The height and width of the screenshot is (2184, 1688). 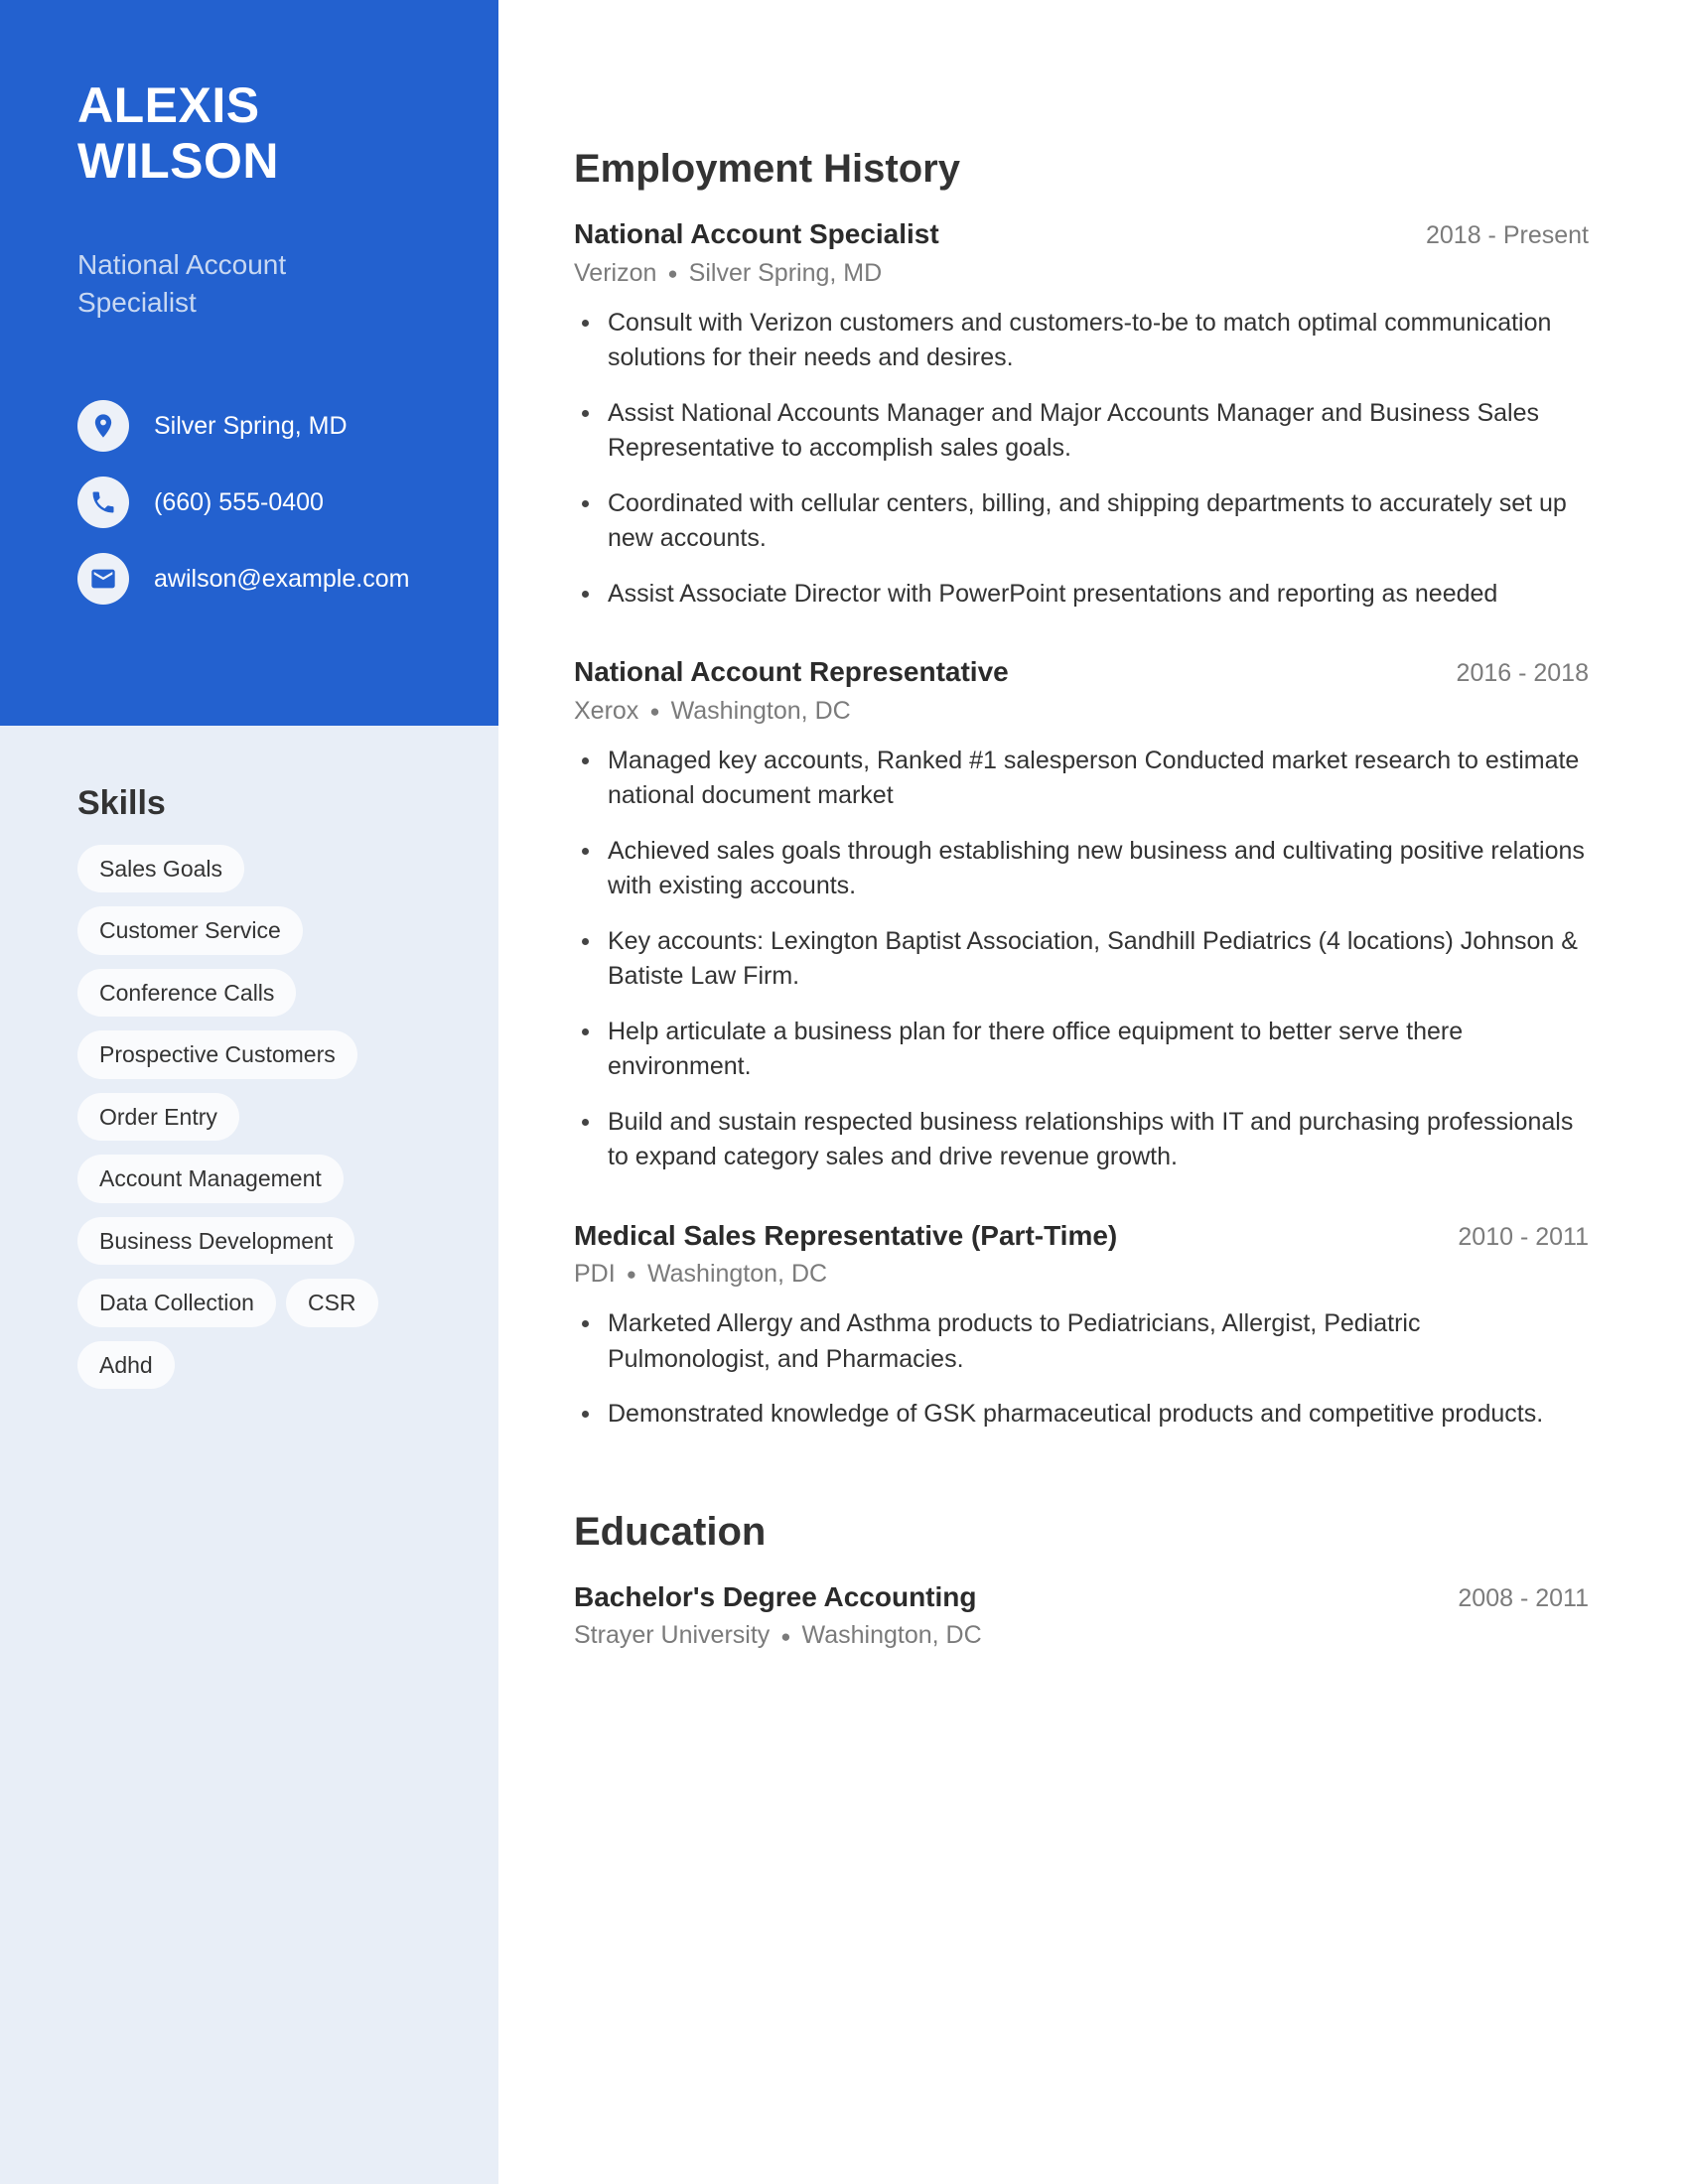 I want to click on skill-chip: CSR, so click(x=331, y=1303).